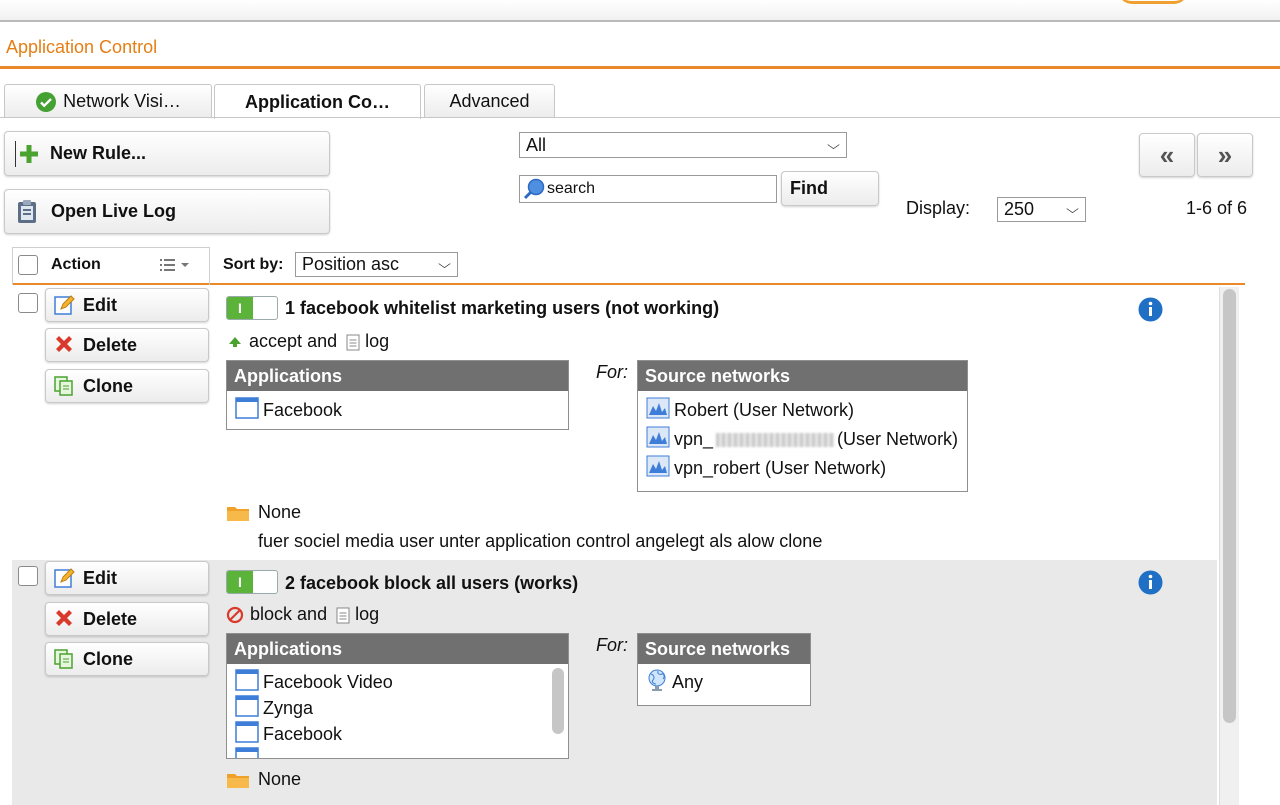 The height and width of the screenshot is (805, 1280). I want to click on select-all-checkbox, so click(28, 265).